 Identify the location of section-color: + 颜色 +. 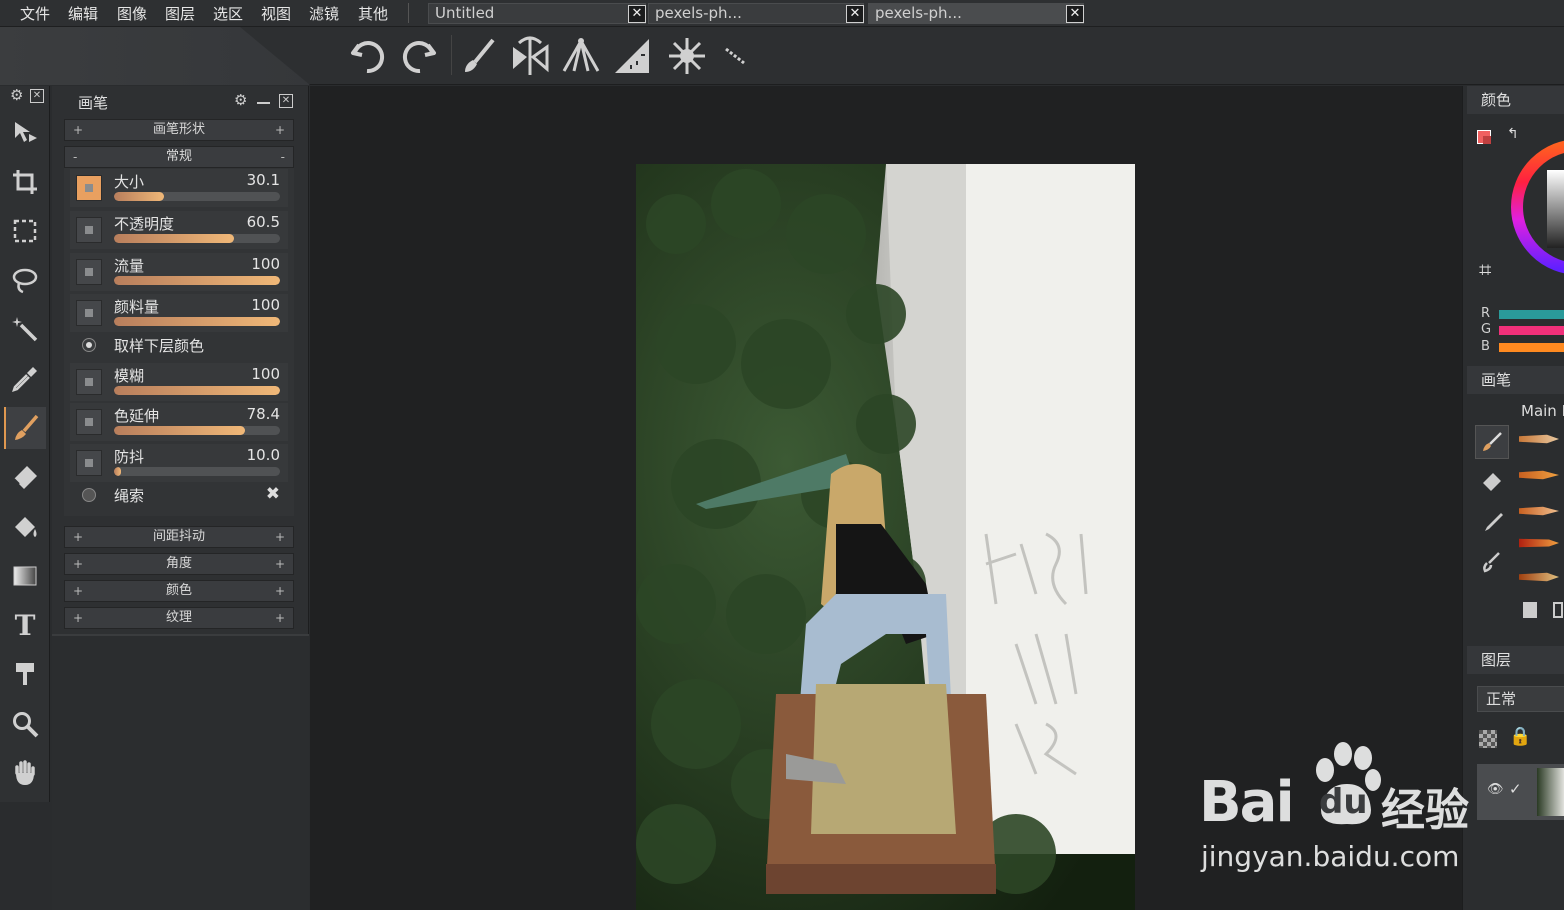
(179, 591).